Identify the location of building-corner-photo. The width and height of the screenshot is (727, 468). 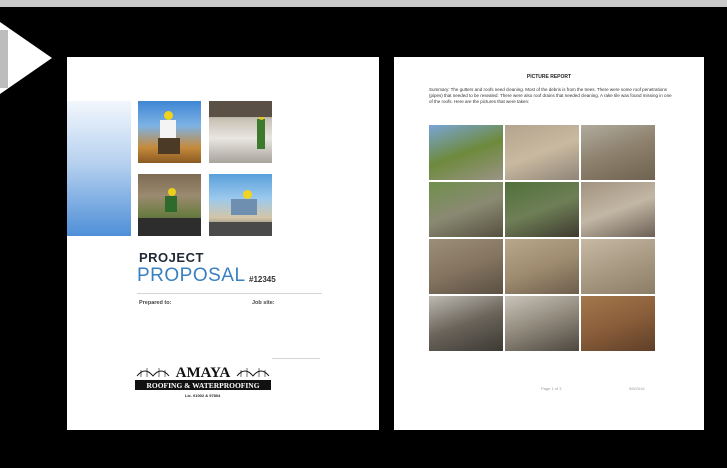
(618, 152).